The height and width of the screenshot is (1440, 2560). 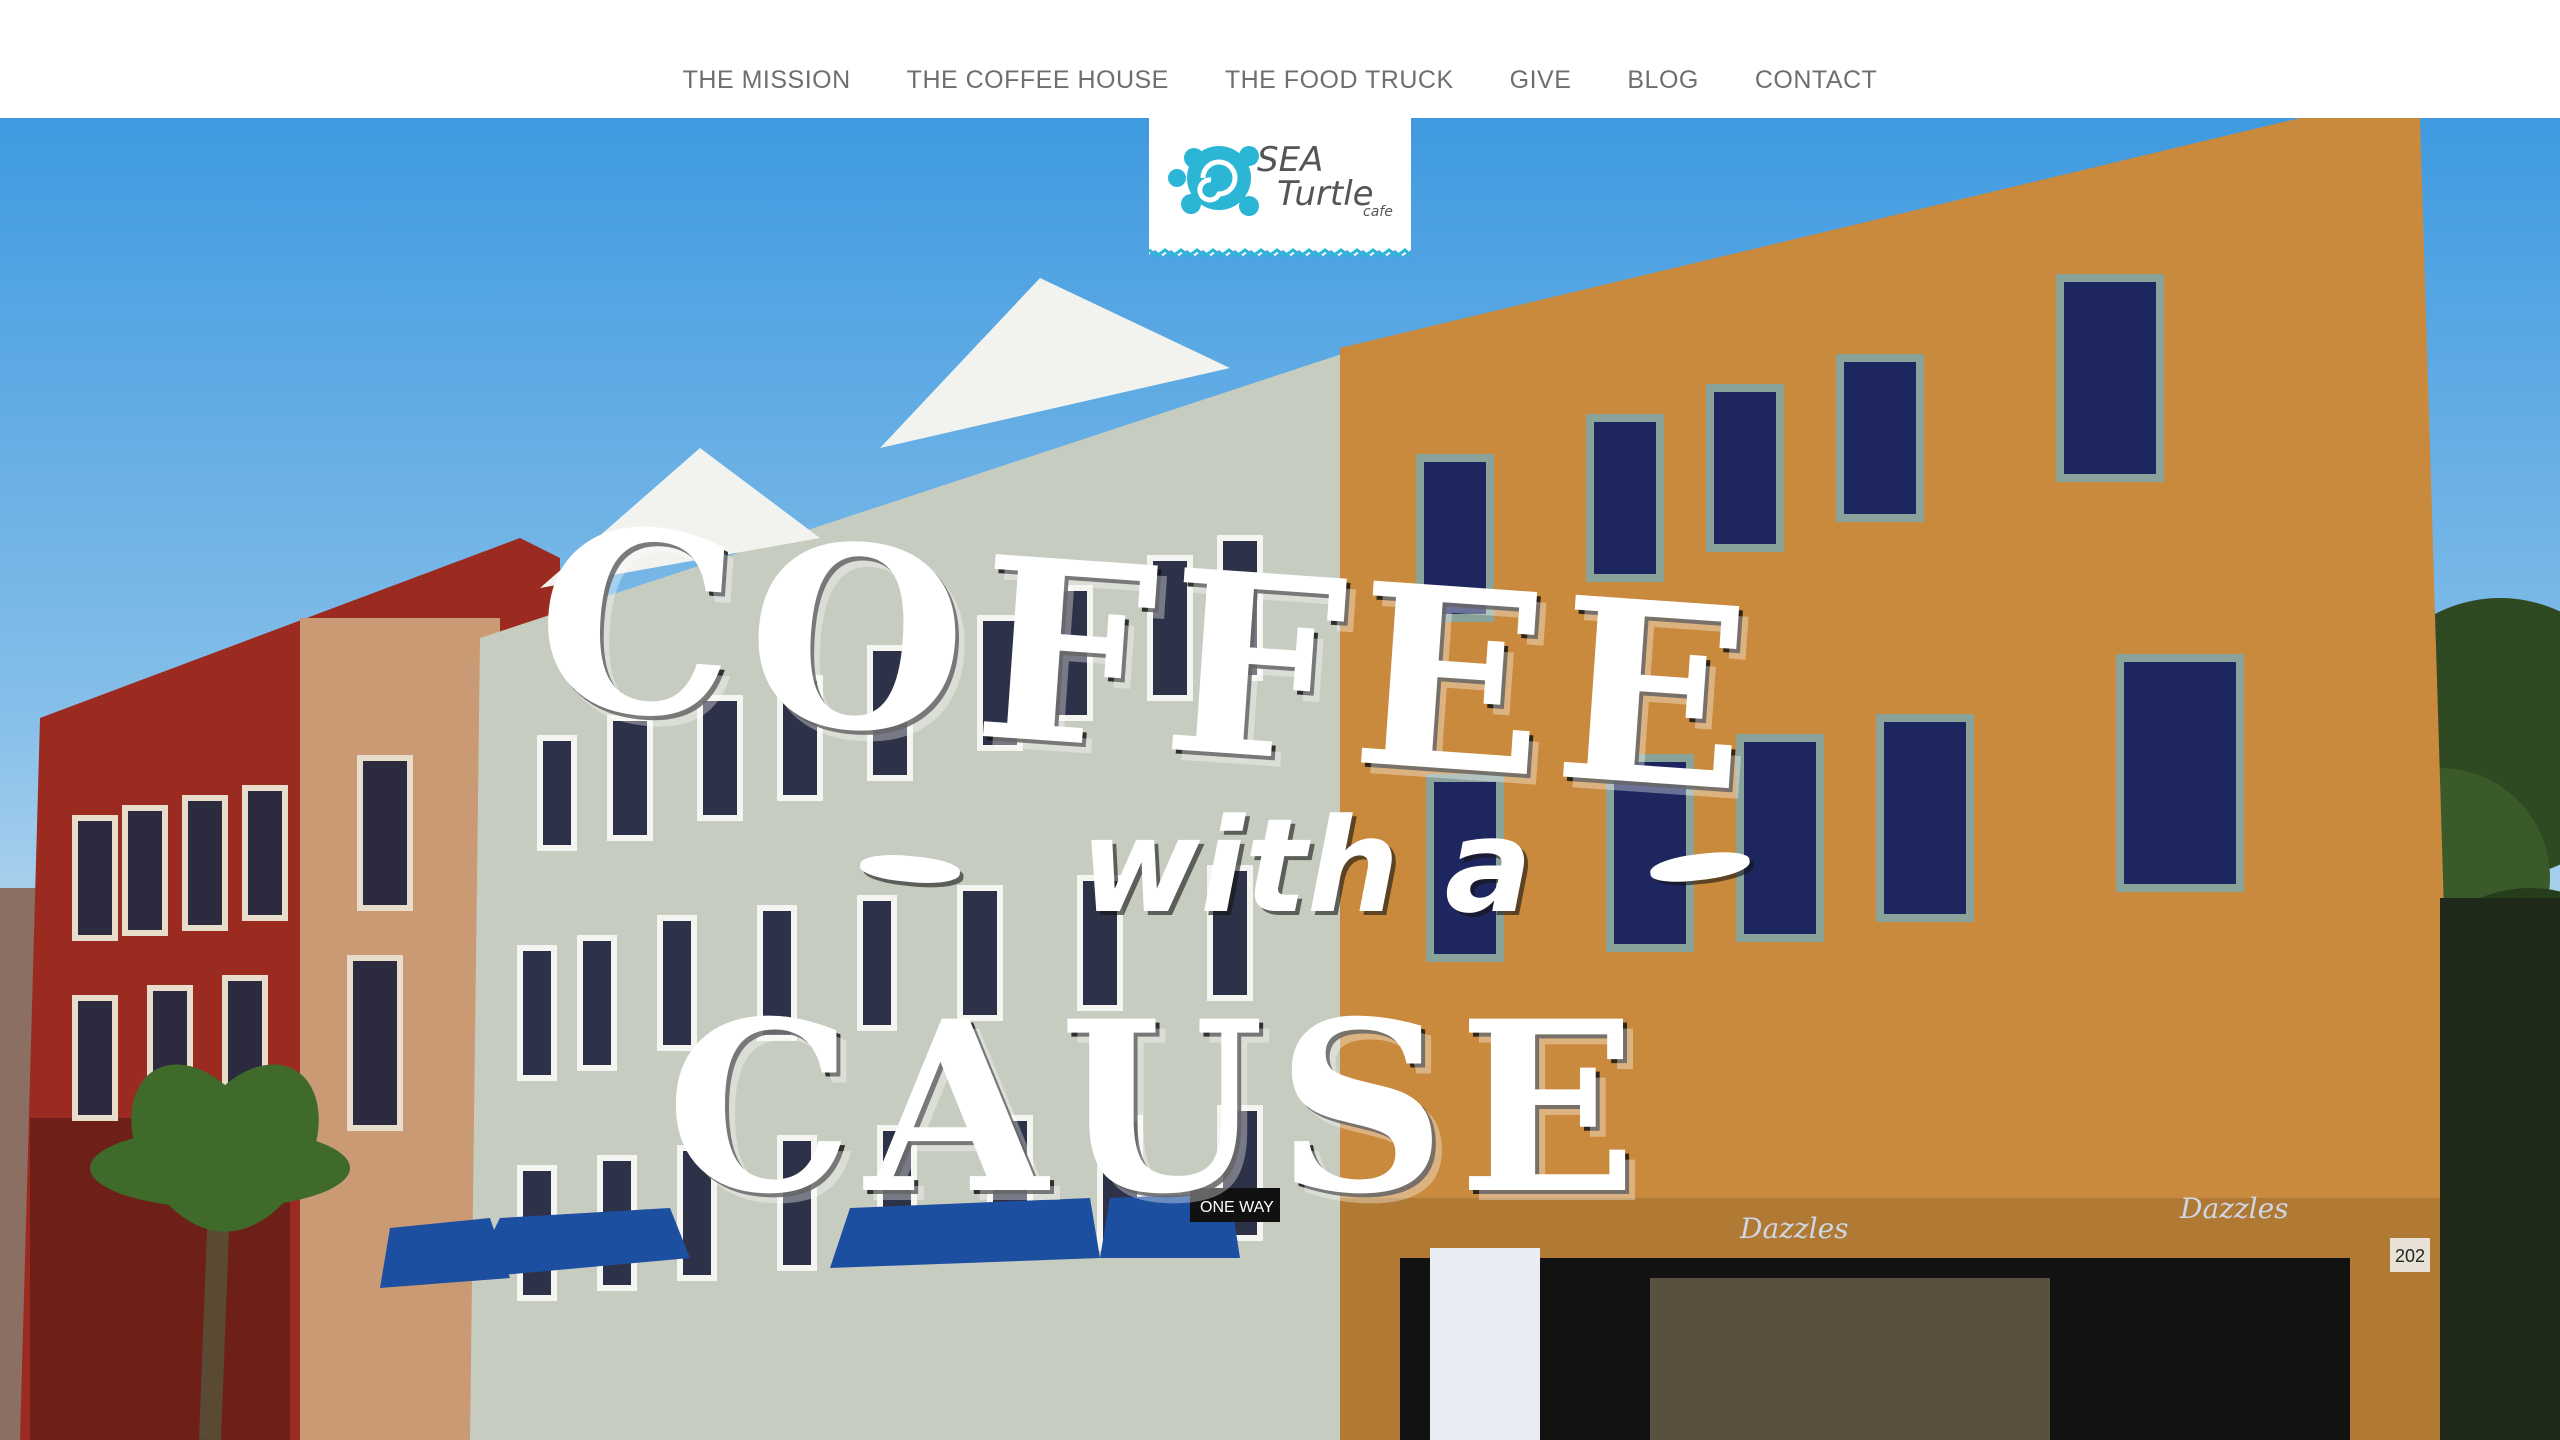 What do you see at coordinates (1038, 80) in the screenshot?
I see `nav-item-the-coffee-house: THE COFFEE HOUSE` at bounding box center [1038, 80].